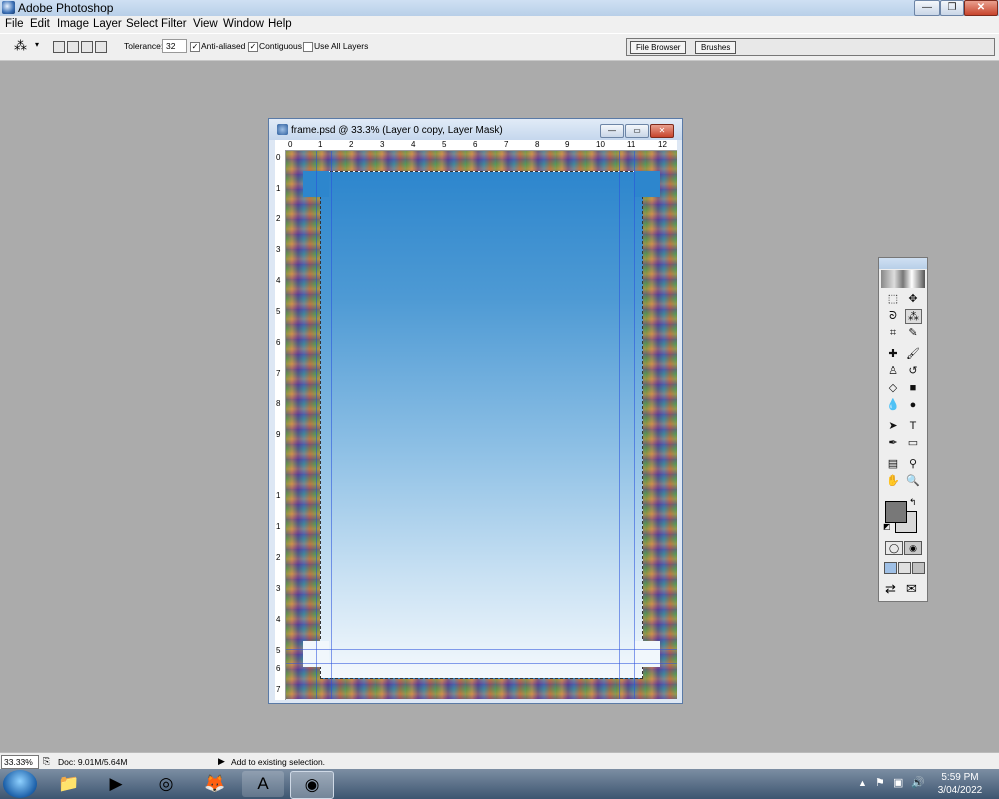  Describe the element at coordinates (952, 8) in the screenshot. I see `restore-button: ❐` at that location.